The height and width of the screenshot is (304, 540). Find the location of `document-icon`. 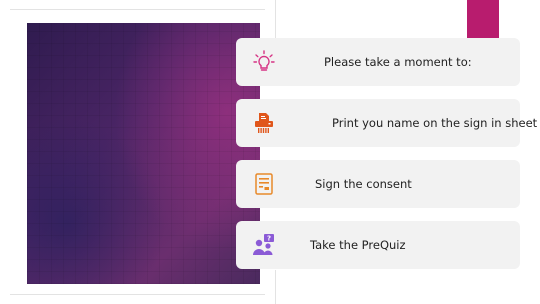

document-icon is located at coordinates (264, 184).